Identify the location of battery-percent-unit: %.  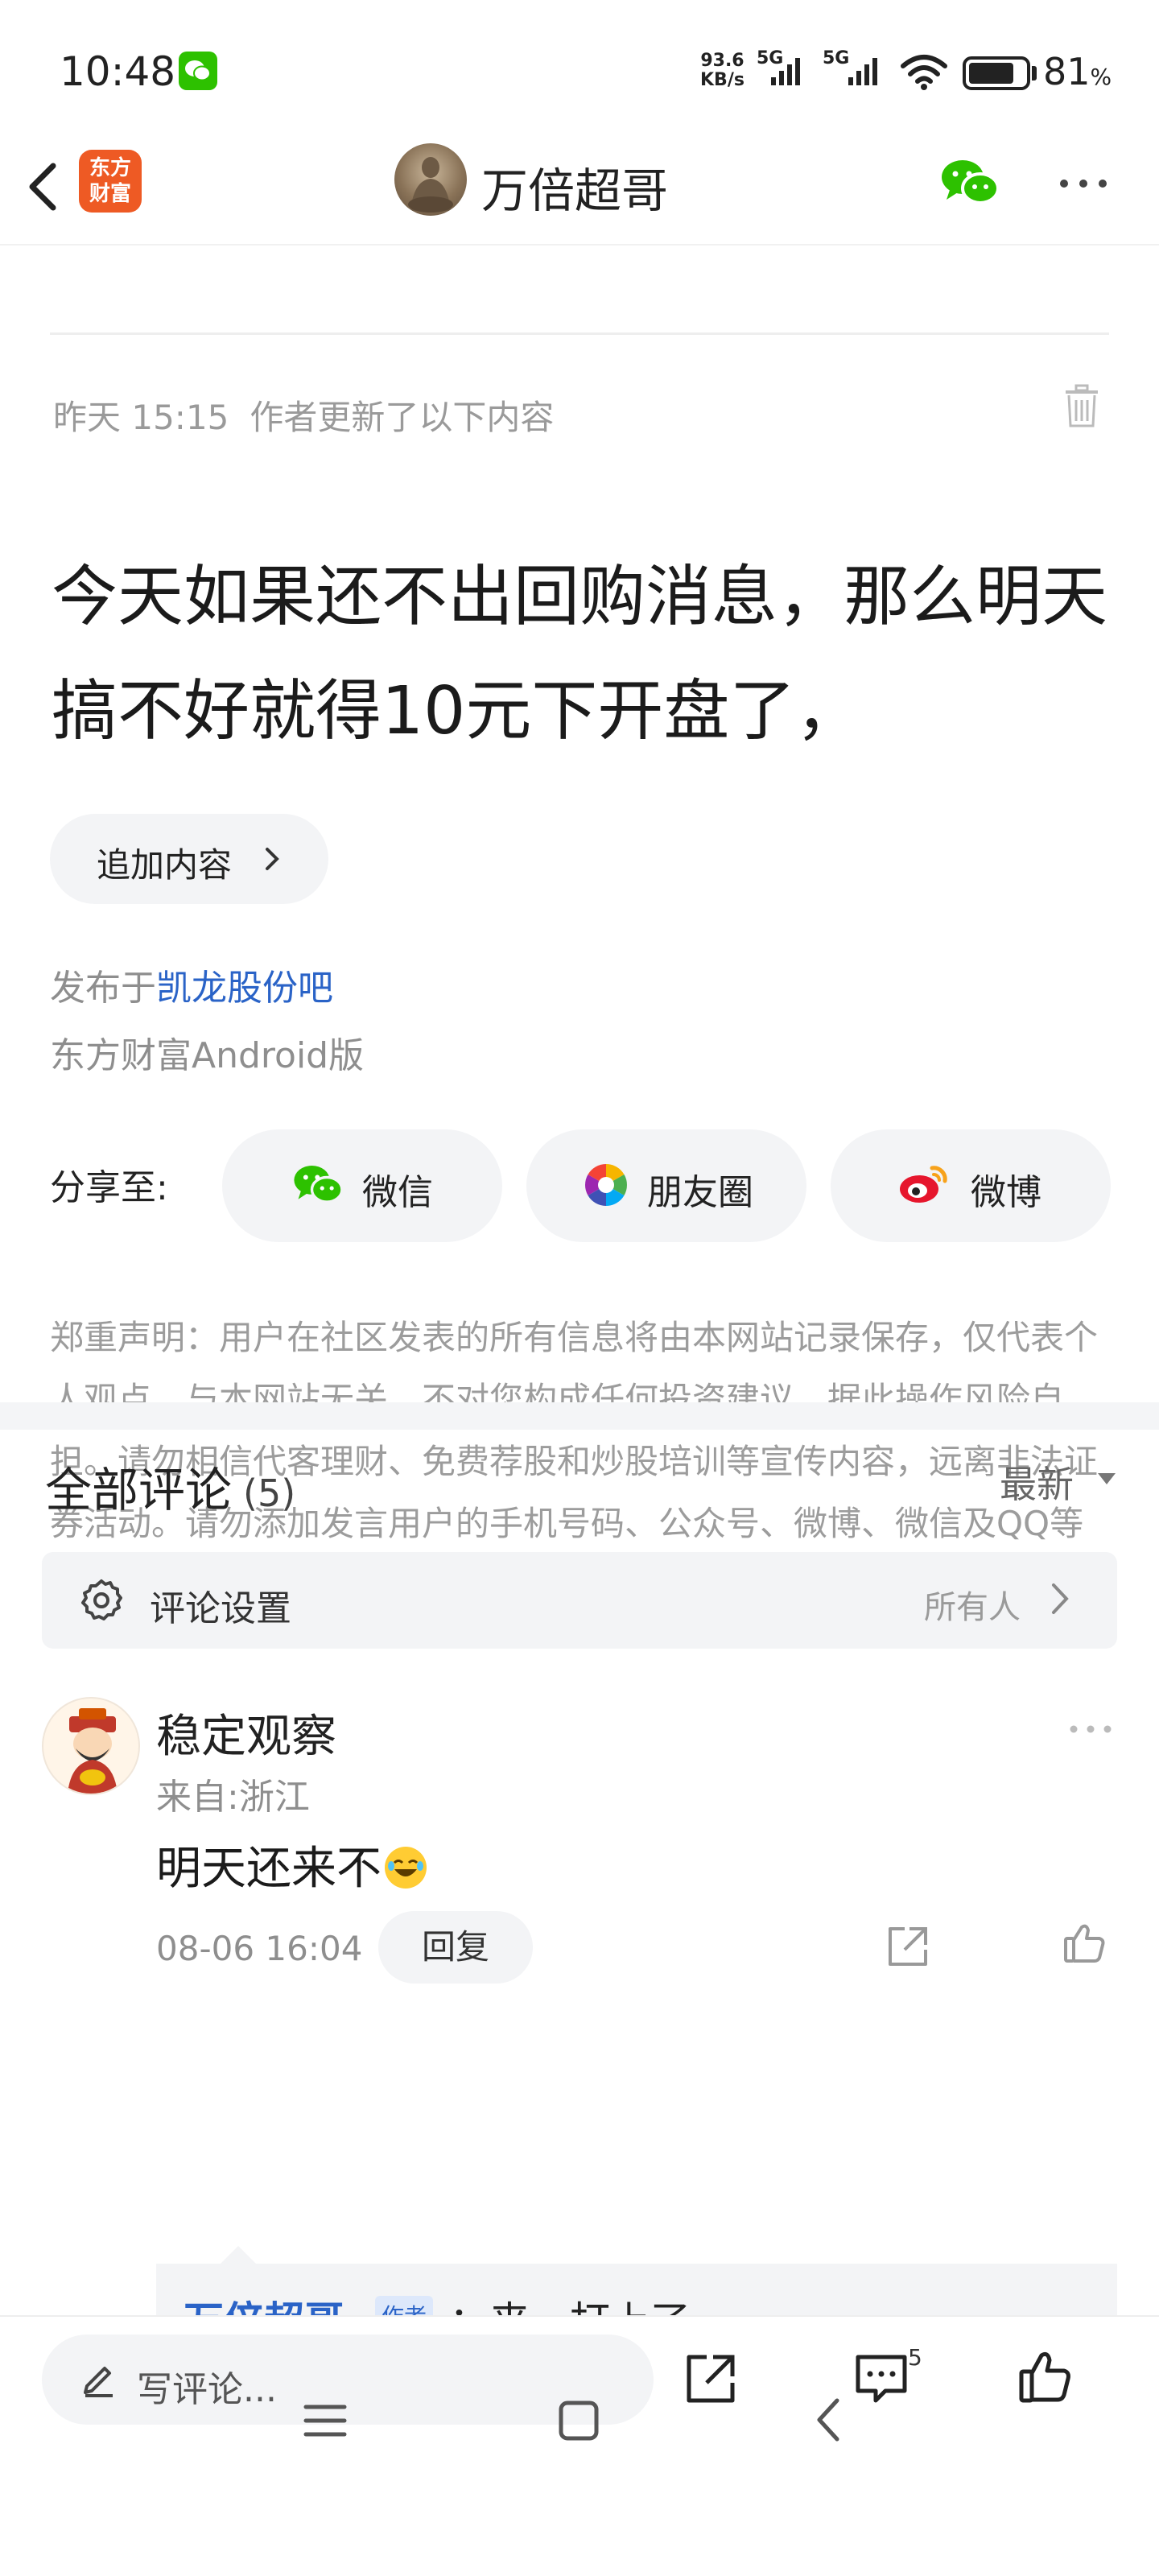
(1101, 77).